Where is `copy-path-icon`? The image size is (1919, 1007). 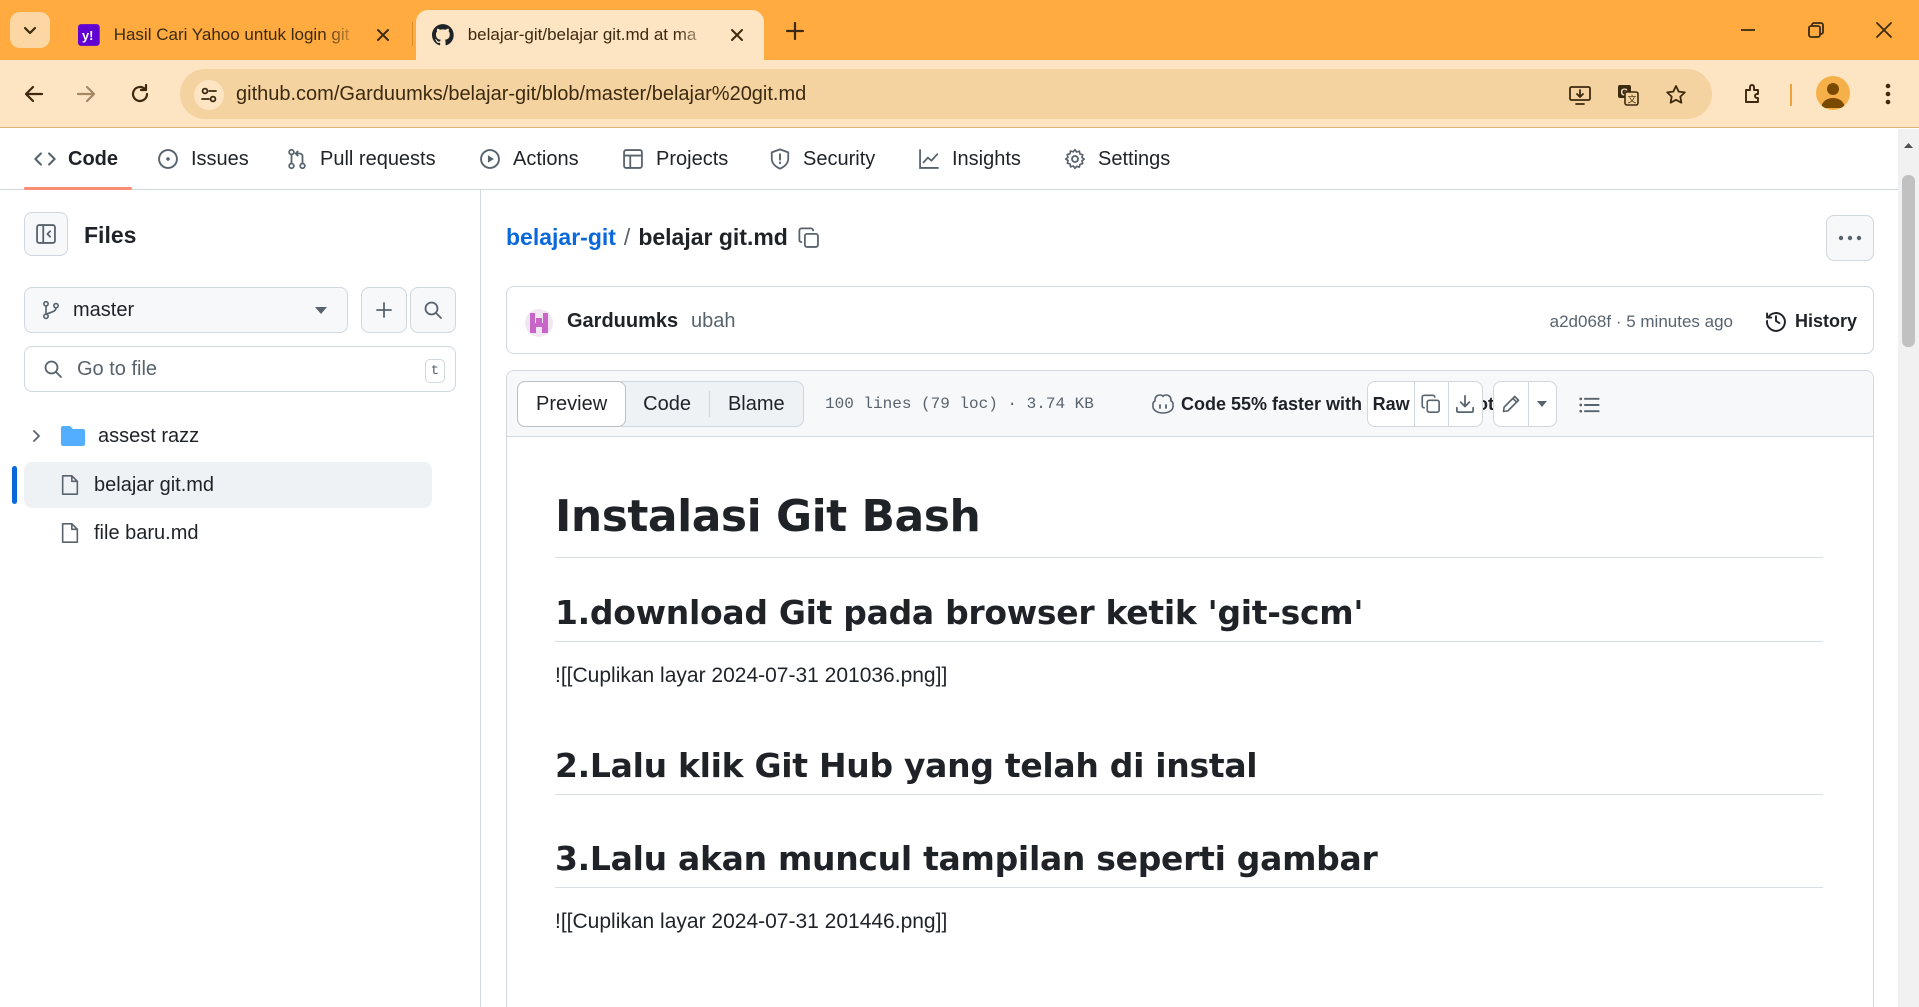
copy-path-icon is located at coordinates (809, 237).